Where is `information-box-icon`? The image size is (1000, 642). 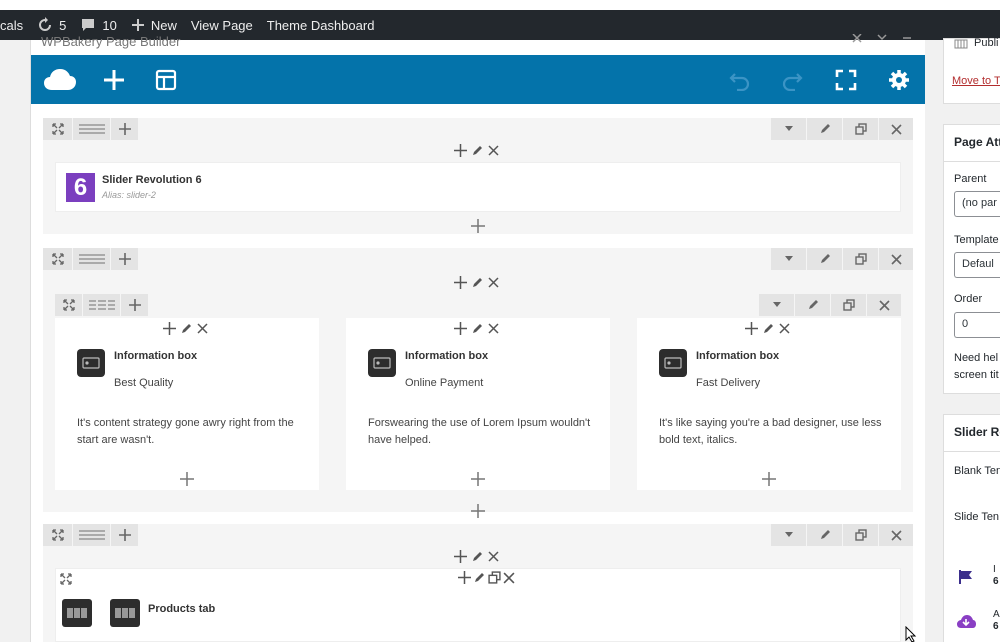 information-box-icon is located at coordinates (673, 363).